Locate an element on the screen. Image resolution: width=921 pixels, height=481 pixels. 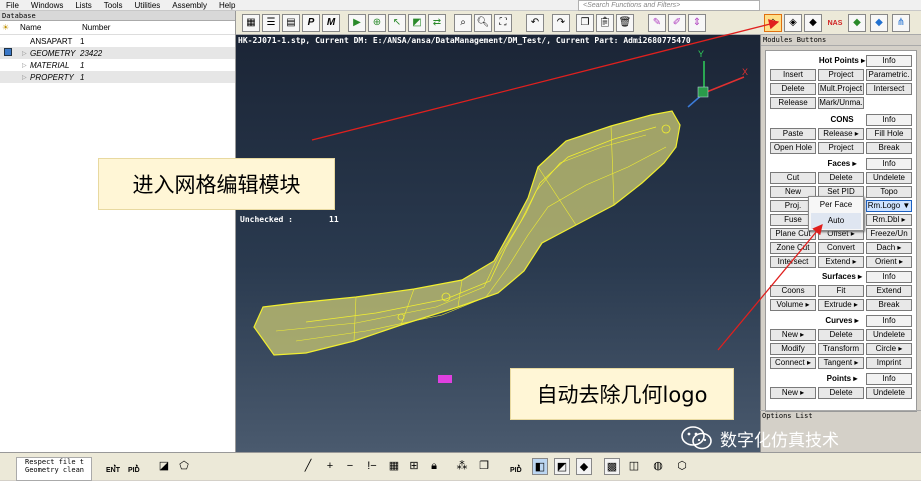
tree-row-material: ▷ MATERIAL 1 is located at coordinates (117, 65).